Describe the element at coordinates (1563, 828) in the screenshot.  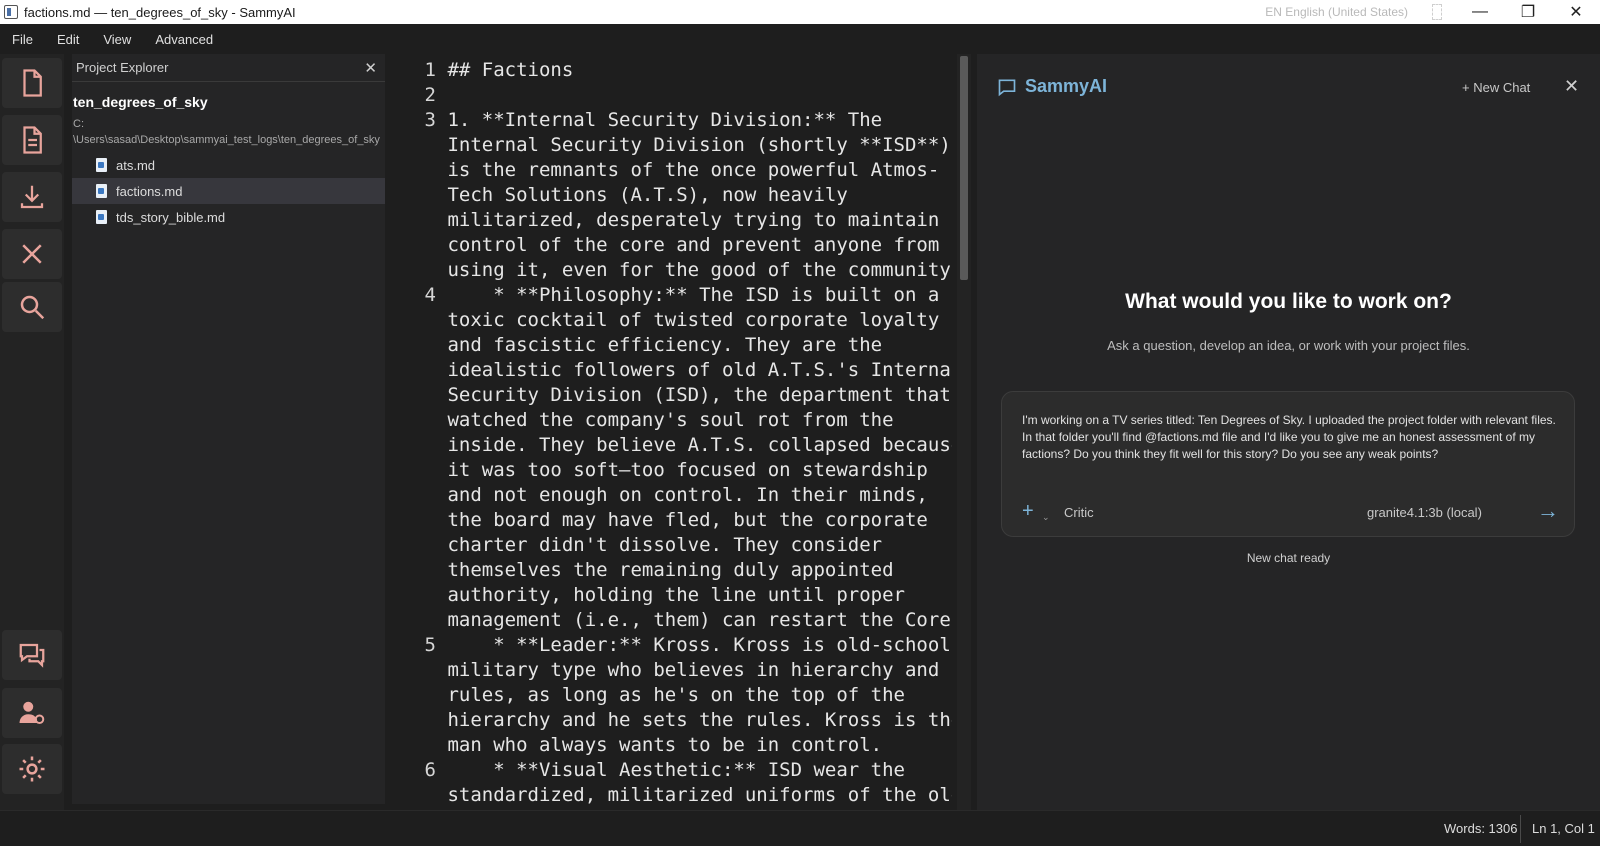
I see `cursor-position: Ln 1, Col 1` at that location.